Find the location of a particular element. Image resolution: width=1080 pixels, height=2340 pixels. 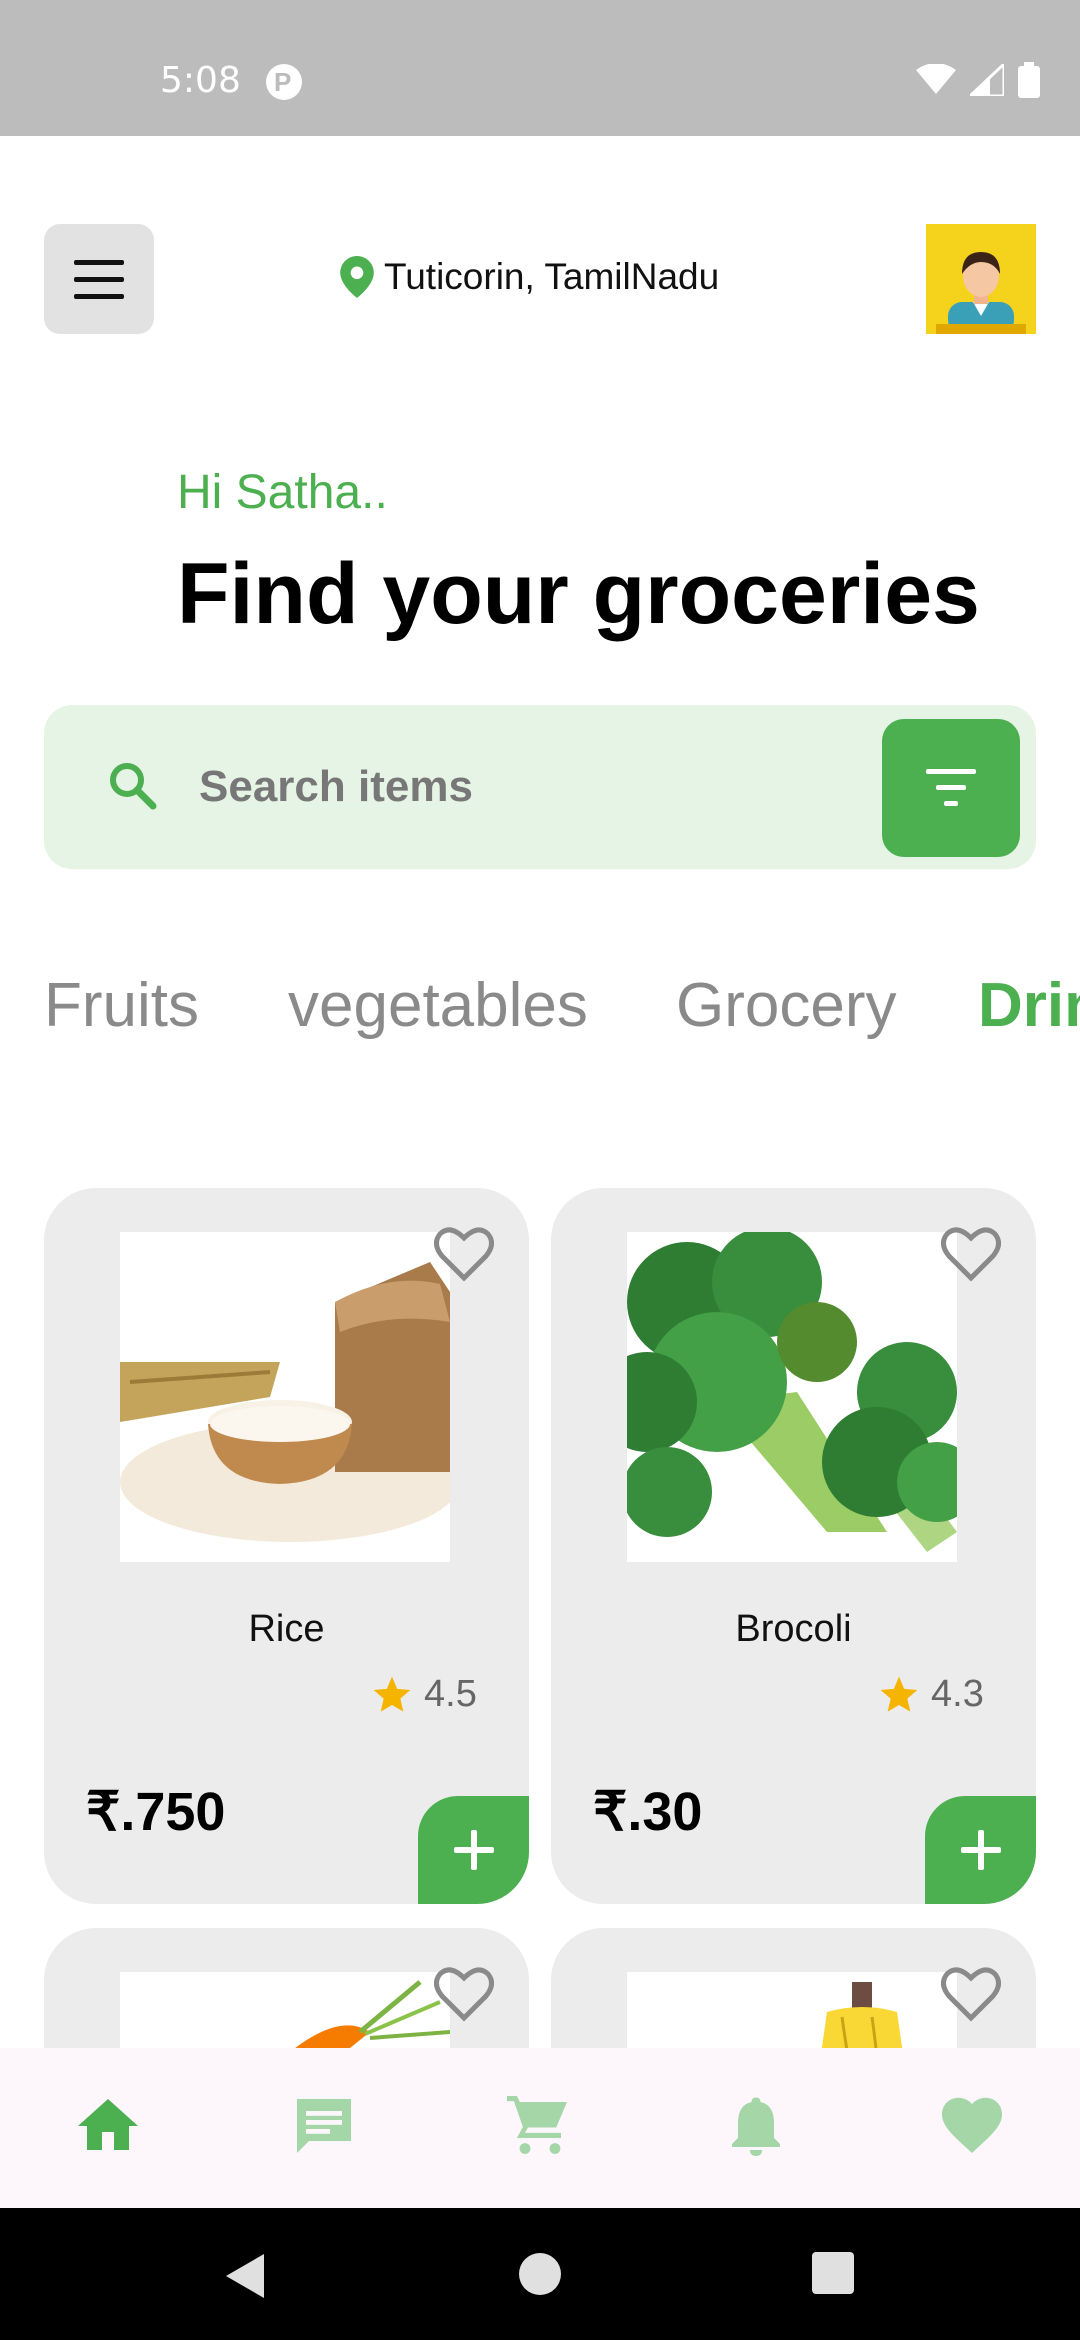

status-time: 5:08 is located at coordinates (200, 80).